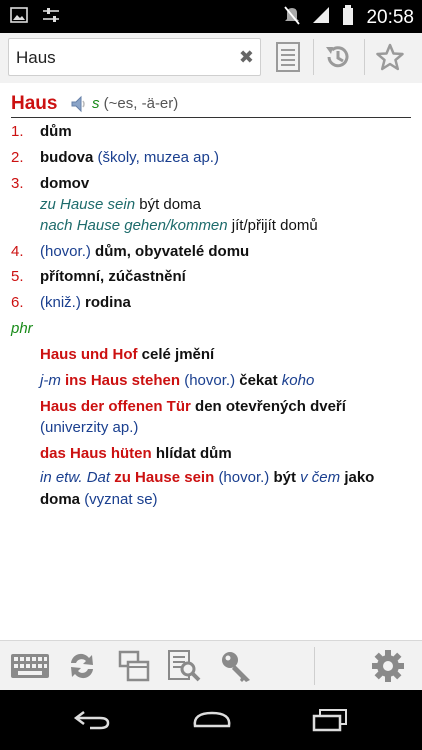 The image size is (422, 750). Describe the element at coordinates (359, 477) in the screenshot. I see `phrase-translation: jako` at that location.